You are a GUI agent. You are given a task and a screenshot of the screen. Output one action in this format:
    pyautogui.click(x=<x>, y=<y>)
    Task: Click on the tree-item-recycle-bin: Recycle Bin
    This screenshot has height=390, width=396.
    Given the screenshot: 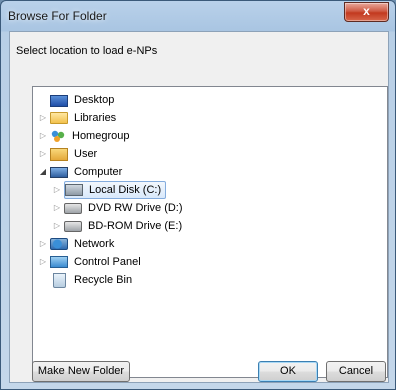 What is the action you would take?
    pyautogui.click(x=86, y=280)
    